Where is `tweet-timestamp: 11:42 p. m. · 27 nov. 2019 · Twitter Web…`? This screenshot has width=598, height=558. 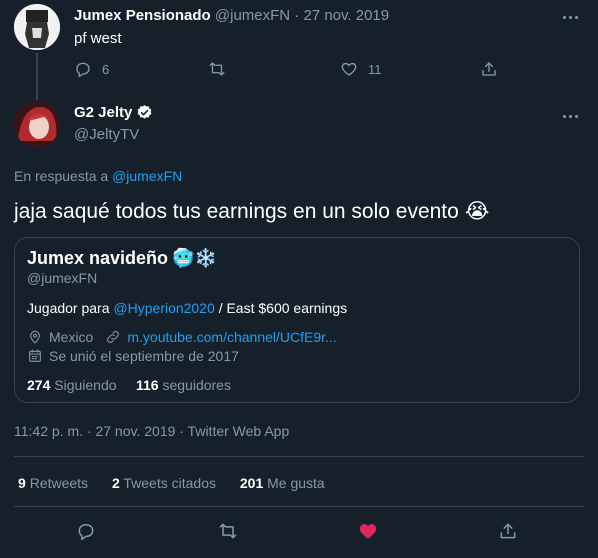 tweet-timestamp: 11:42 p. m. · 27 nov. 2019 · Twitter Web… is located at coordinates (151, 431).